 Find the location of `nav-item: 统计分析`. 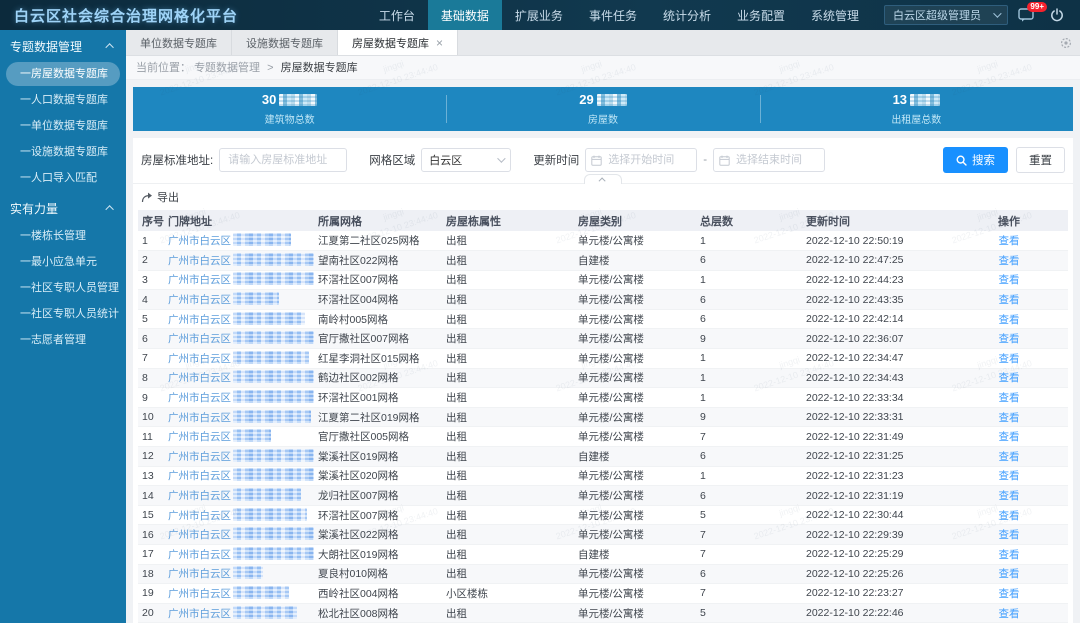

nav-item: 统计分析 is located at coordinates (687, 15).